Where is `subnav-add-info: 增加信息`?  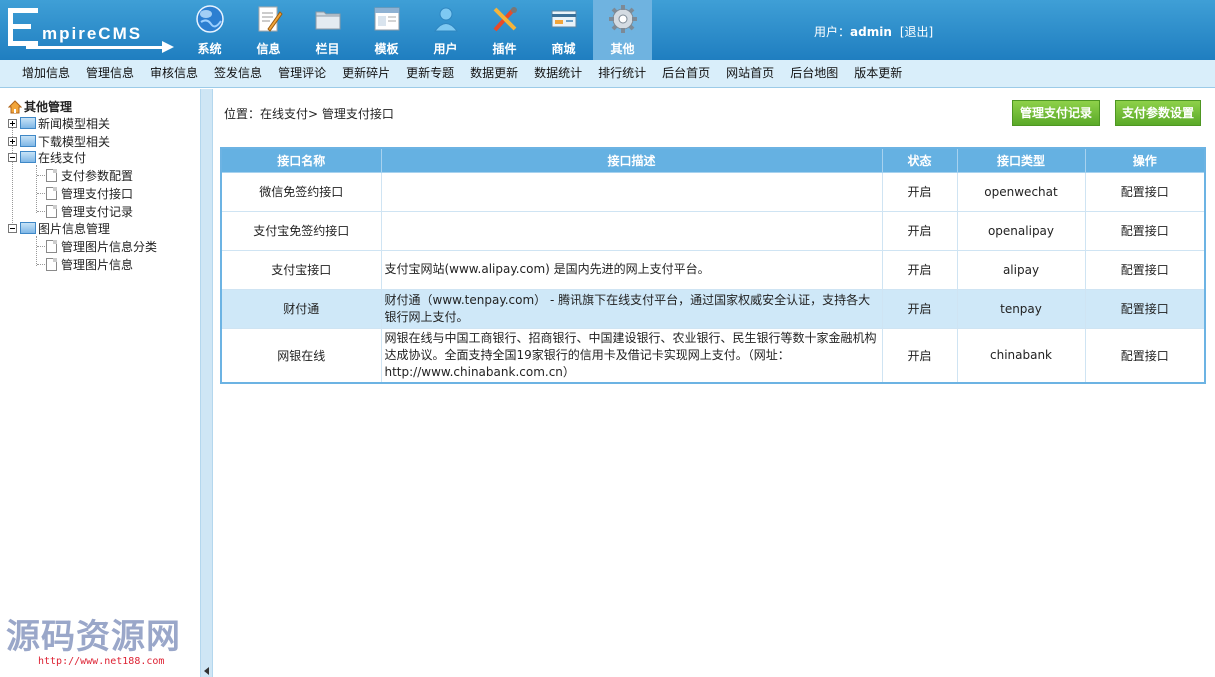 subnav-add-info: 增加信息 is located at coordinates (46, 74).